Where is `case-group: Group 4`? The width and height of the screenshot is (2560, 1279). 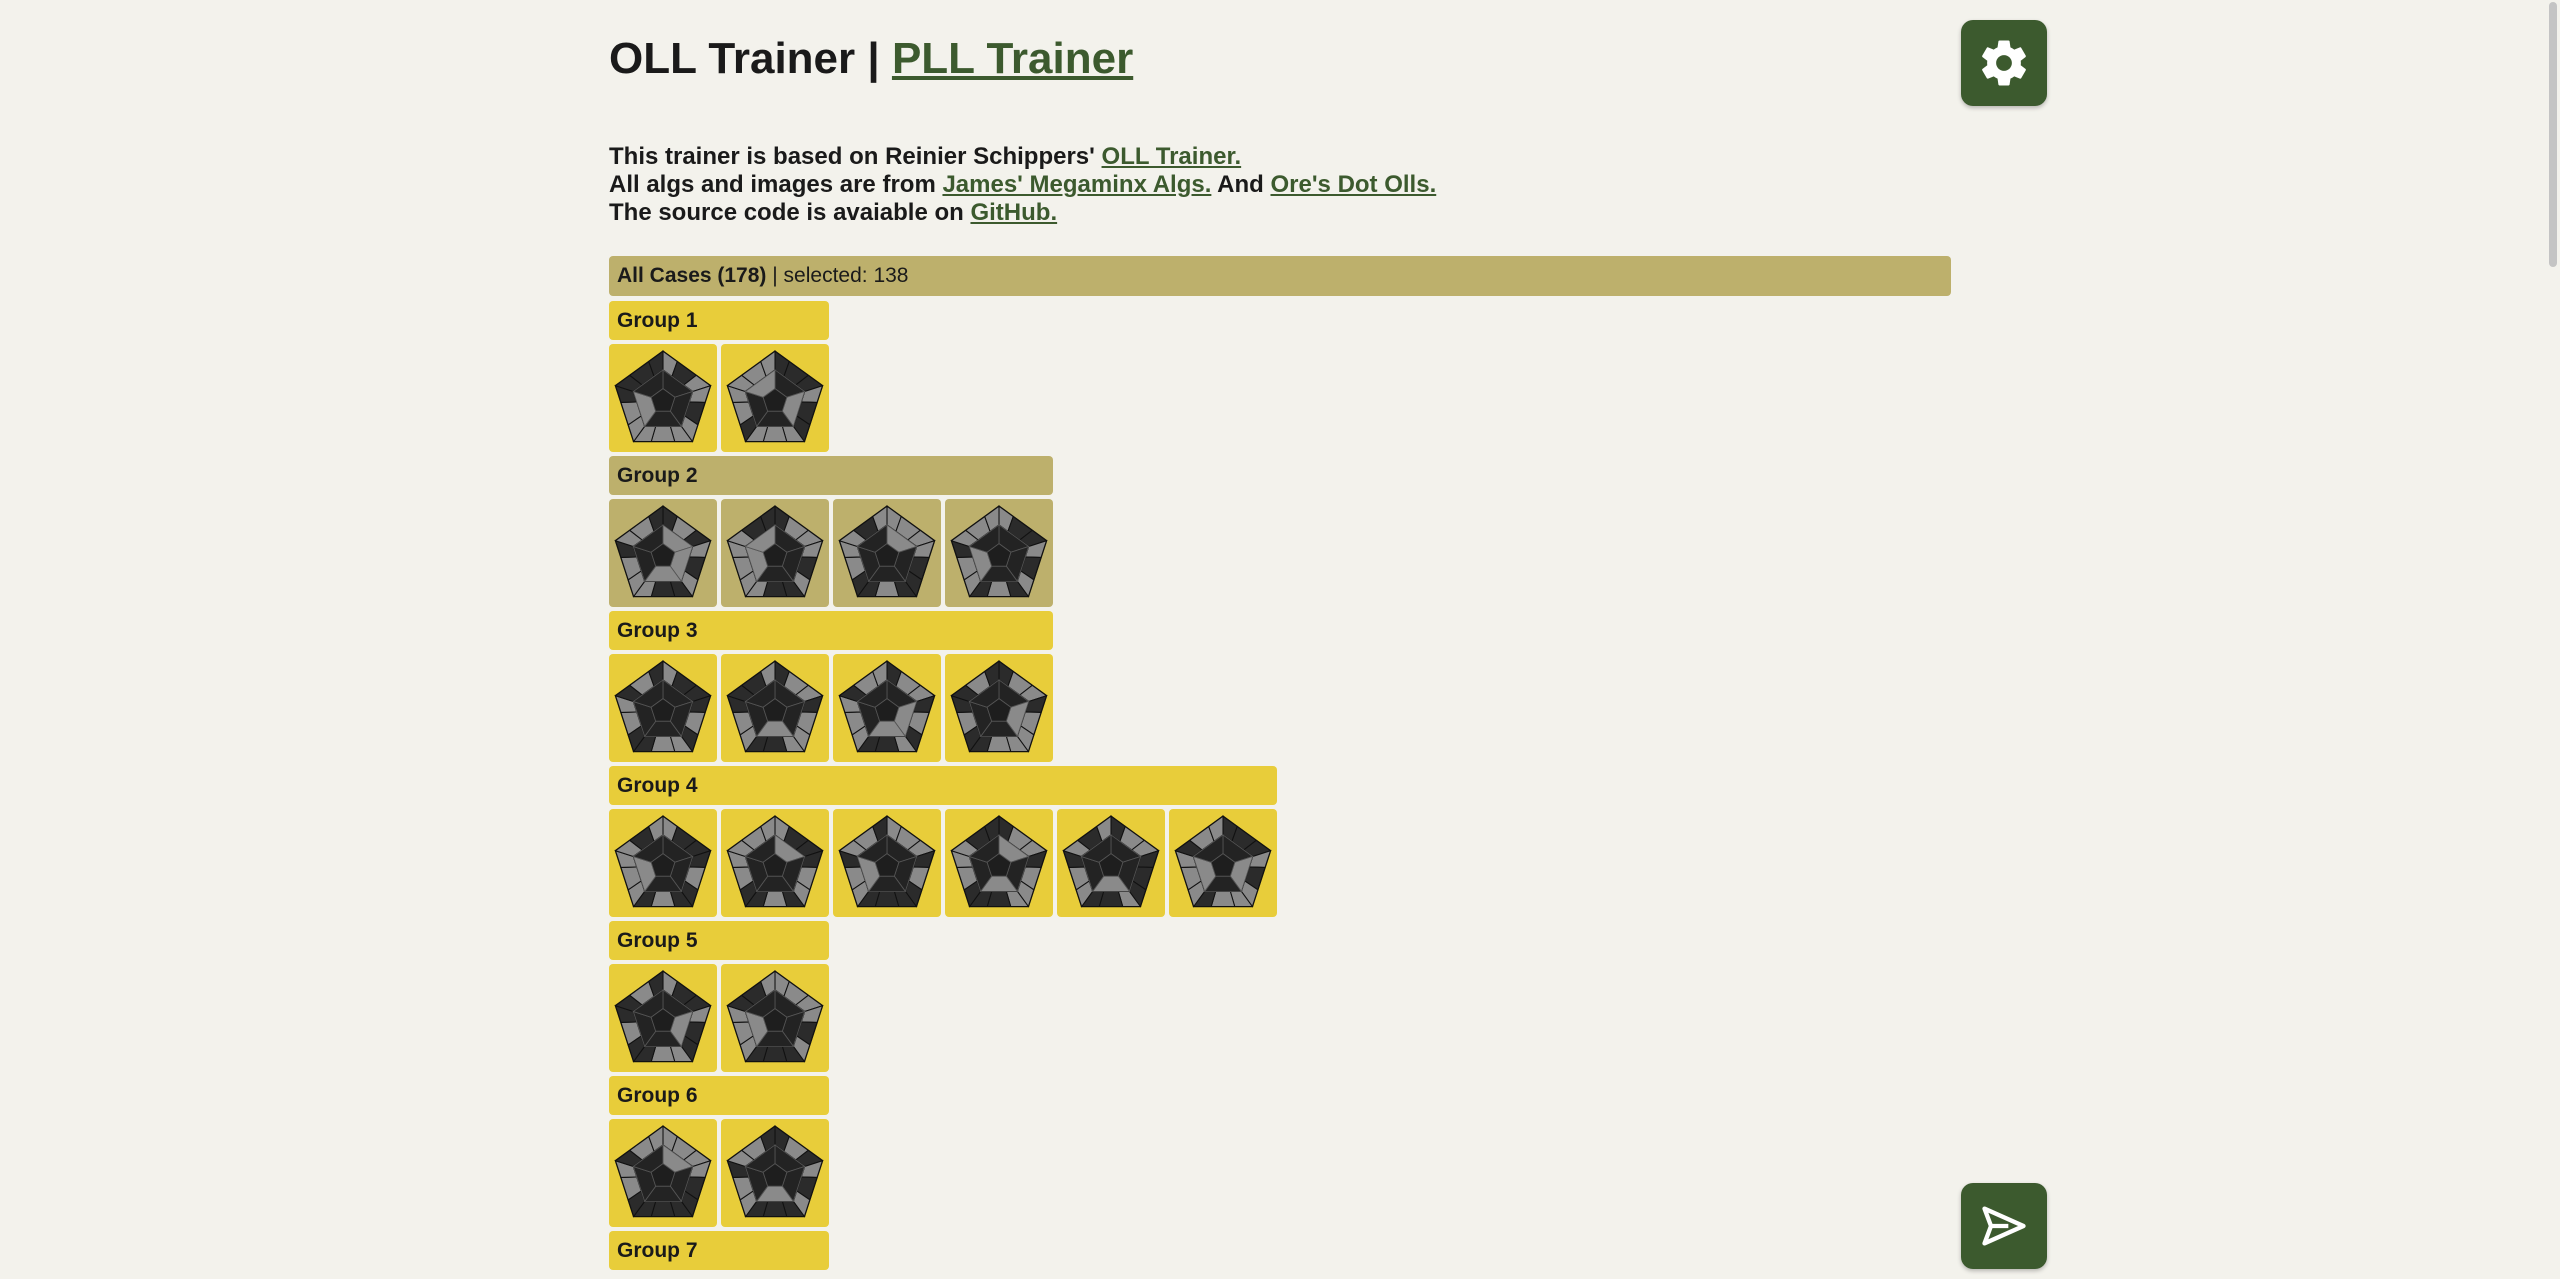 case-group: Group 4 is located at coordinates (943, 841).